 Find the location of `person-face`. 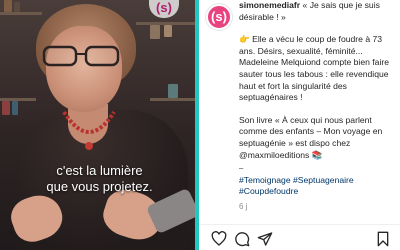

person-face is located at coordinates (84, 69).